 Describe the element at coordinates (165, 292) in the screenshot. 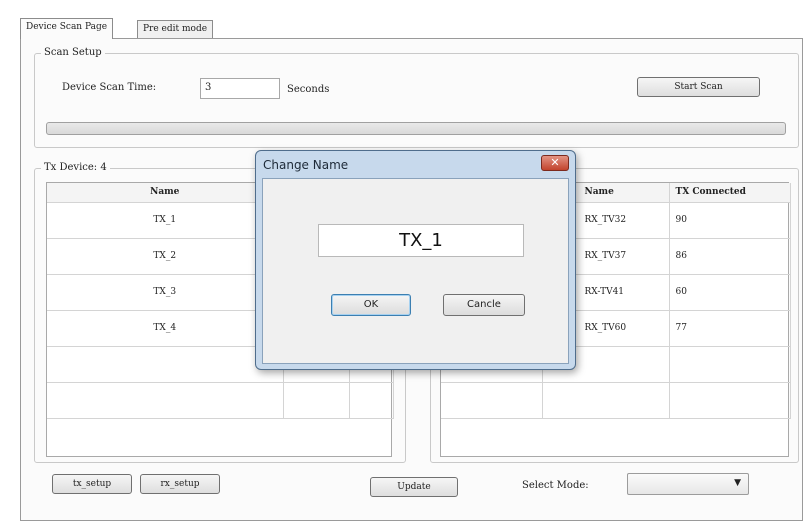

I see `tx-name-cell: TX_3` at that location.